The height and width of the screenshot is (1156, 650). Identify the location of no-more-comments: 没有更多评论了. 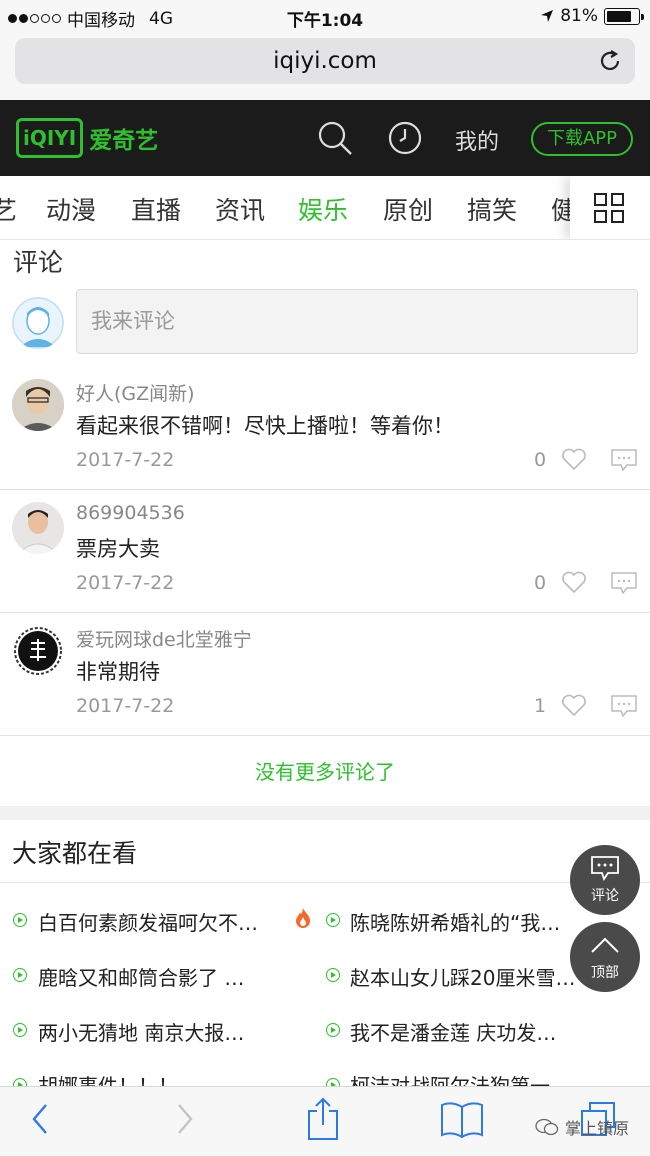
(325, 772).